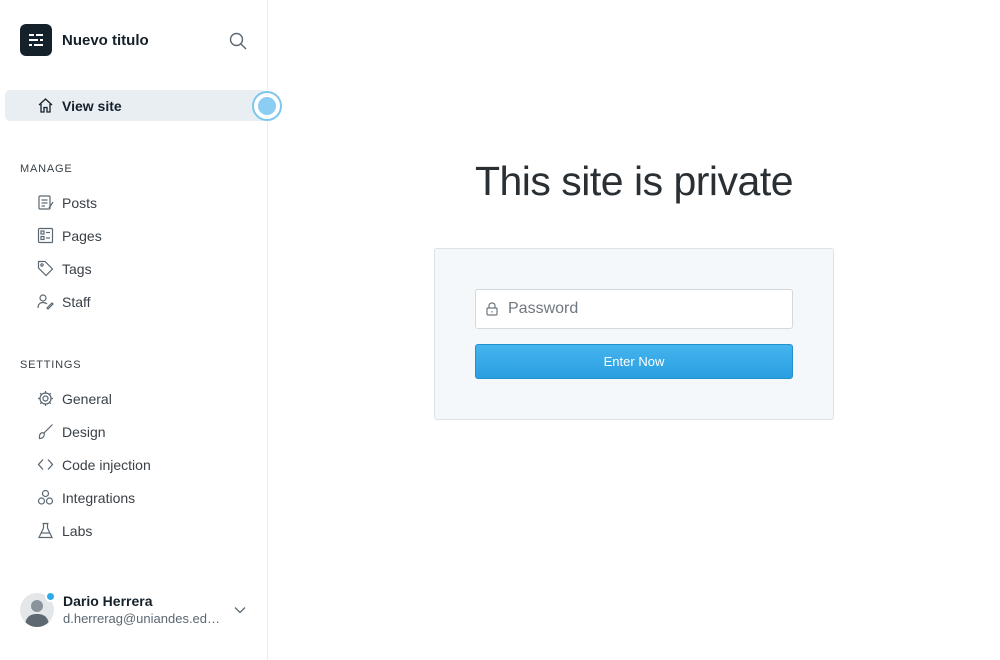  I want to click on private-login-form: Enter Now, so click(634, 334).